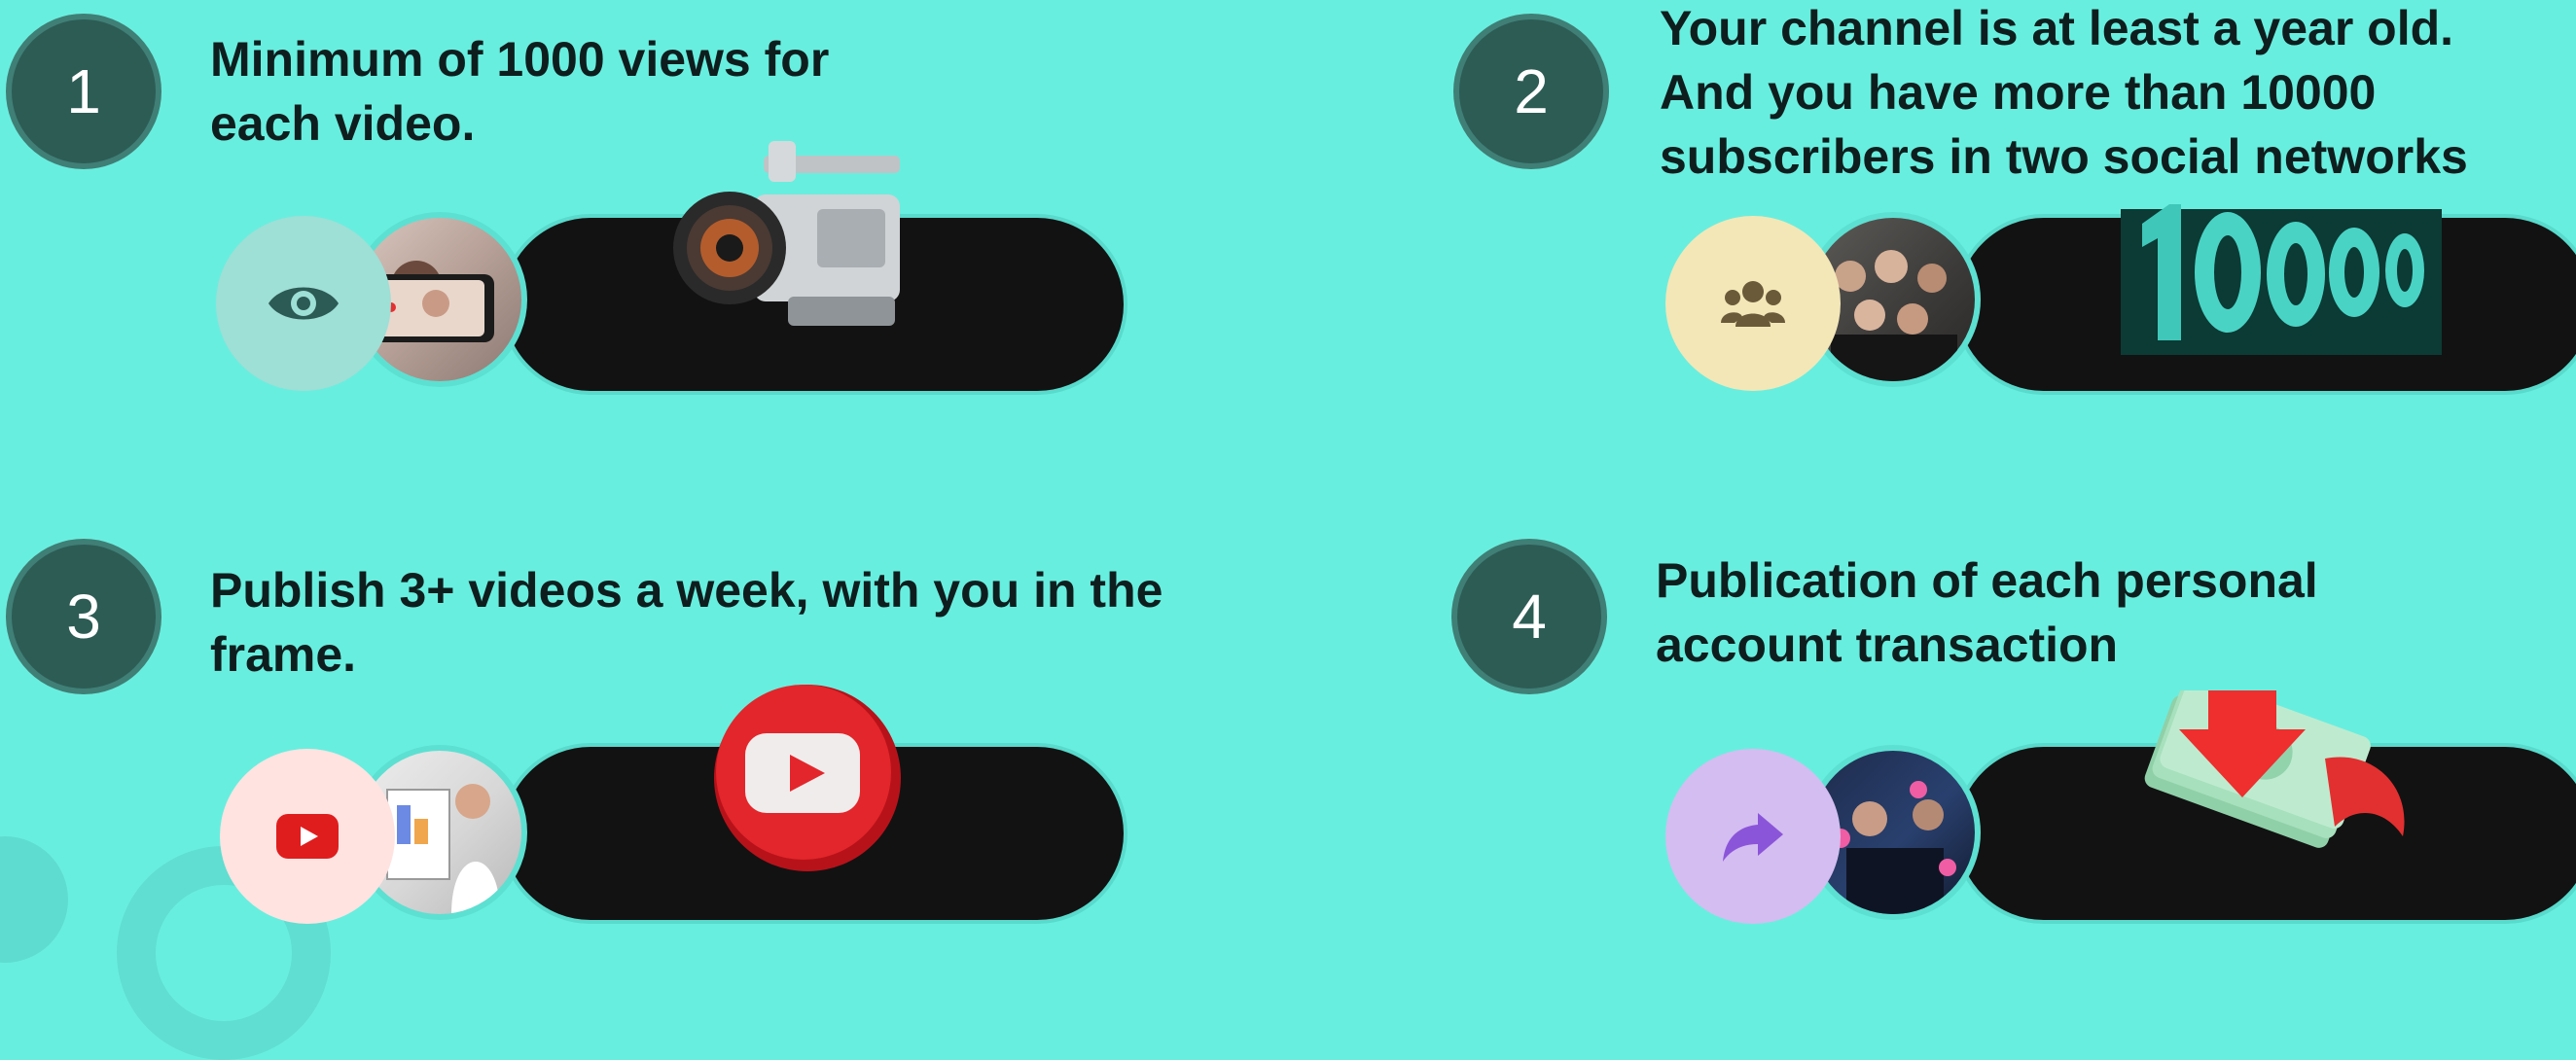 This screenshot has height=1060, width=2576. What do you see at coordinates (802, 239) in the screenshot?
I see `video-camera-image` at bounding box center [802, 239].